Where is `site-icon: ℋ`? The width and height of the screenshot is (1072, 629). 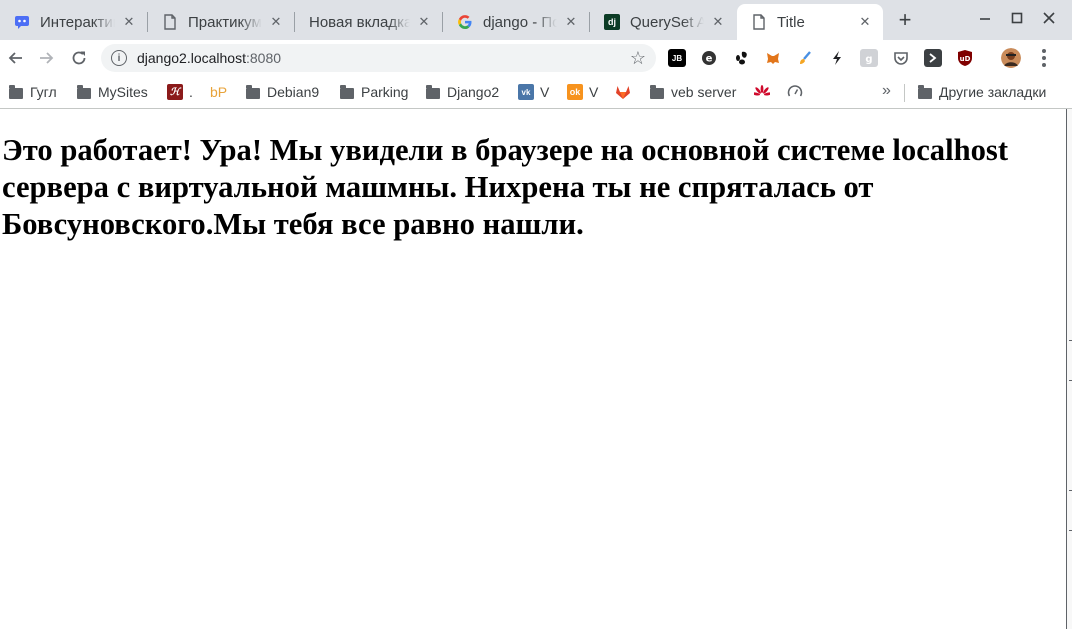 site-icon: ℋ is located at coordinates (175, 92).